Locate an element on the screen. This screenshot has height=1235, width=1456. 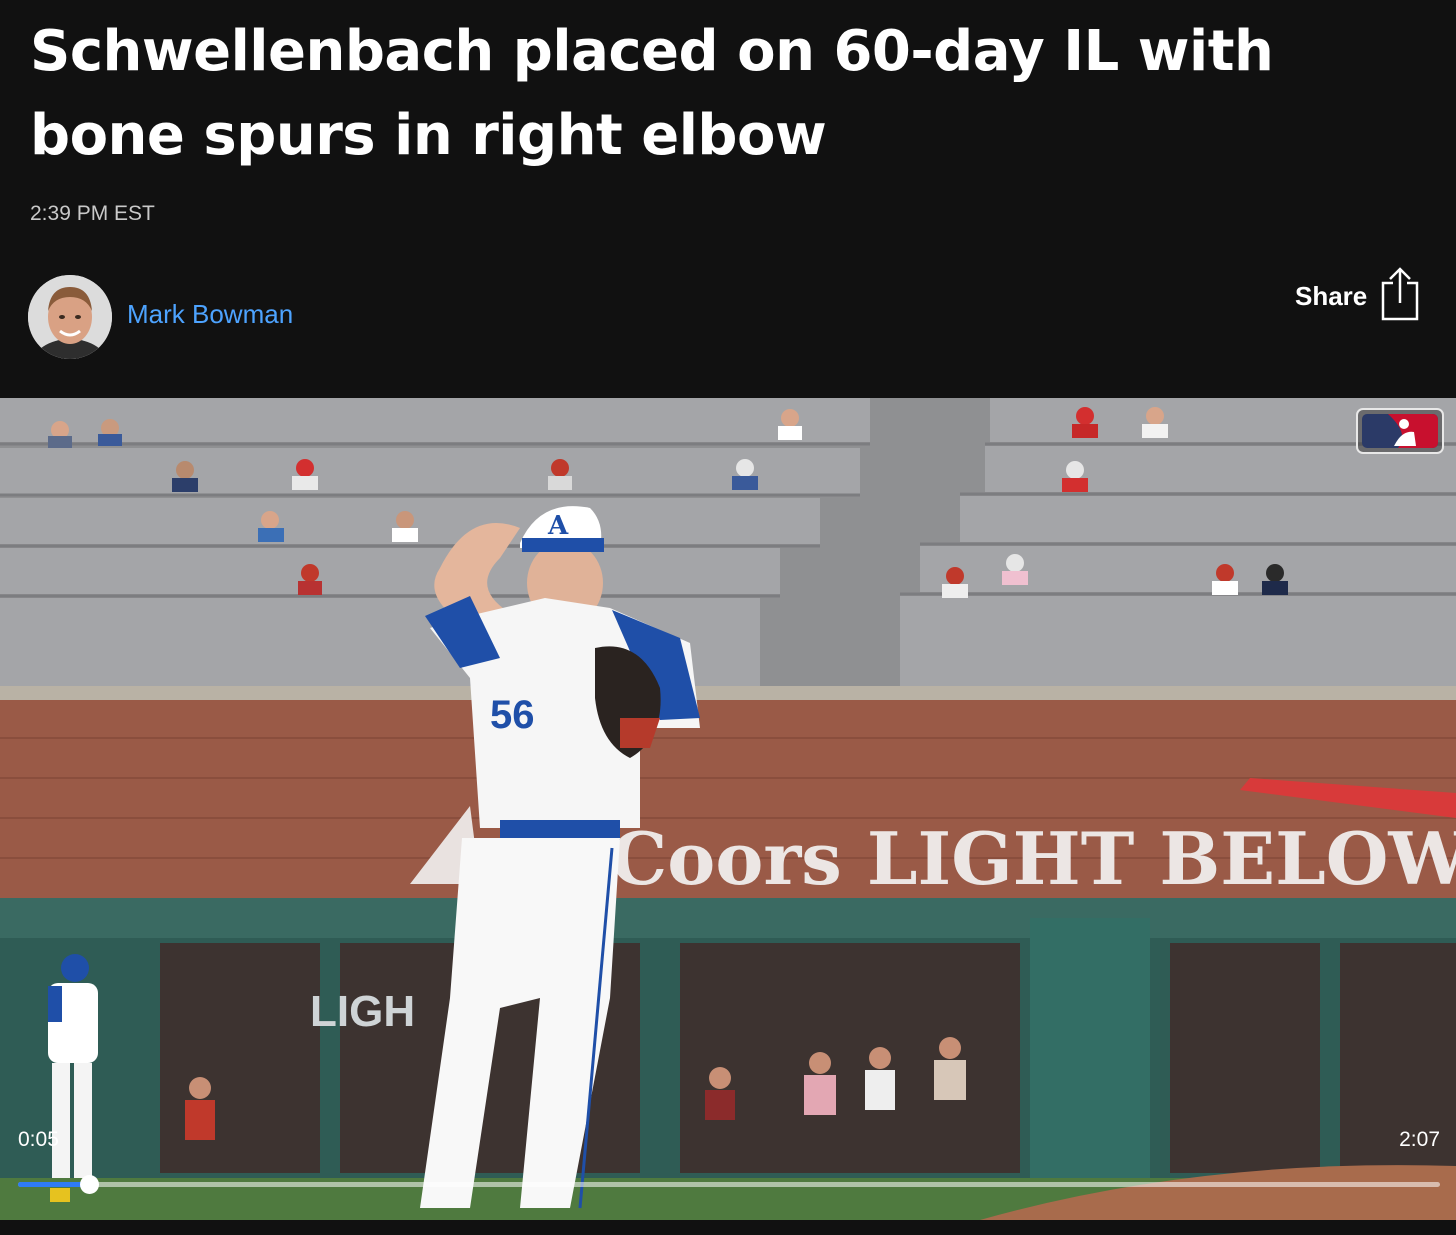
svg-text: A is located at coordinates (558, 526).